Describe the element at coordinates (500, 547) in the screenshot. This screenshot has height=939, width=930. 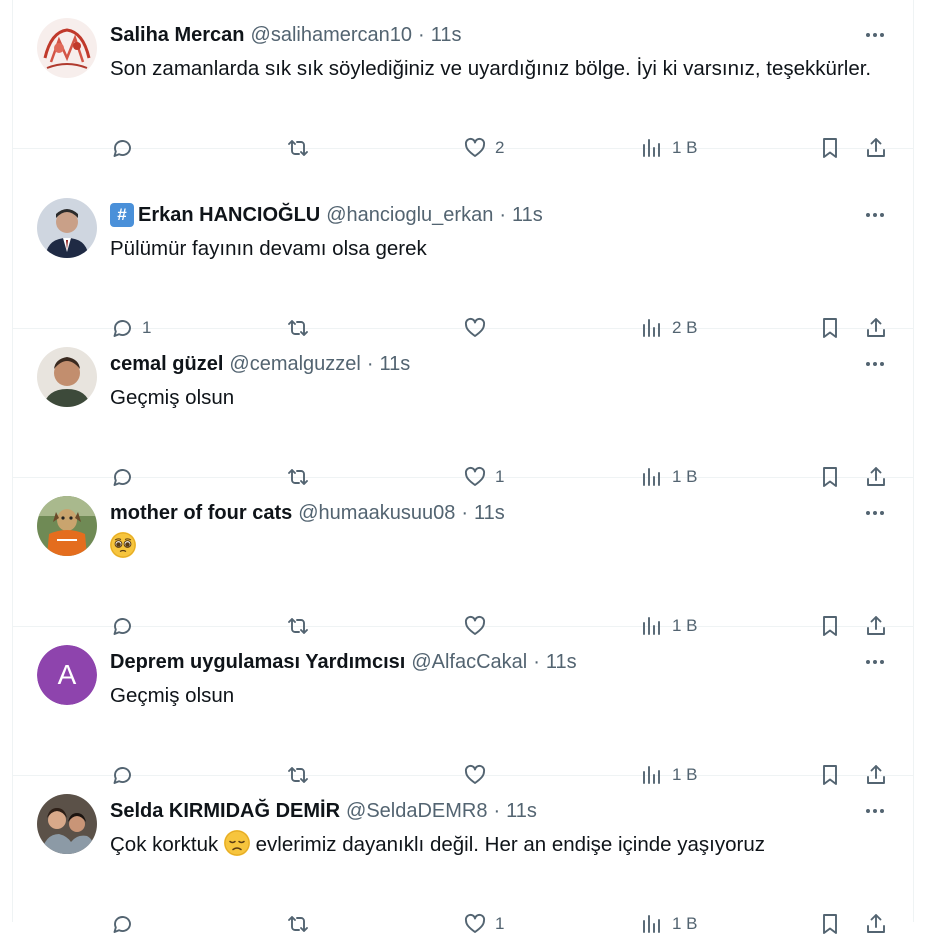
I see `tweet-text` at that location.